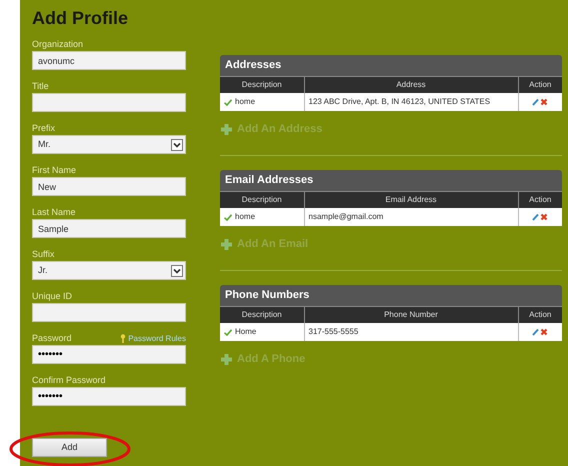 The image size is (568, 466). What do you see at coordinates (44, 128) in the screenshot?
I see `field-label: Prefix` at bounding box center [44, 128].